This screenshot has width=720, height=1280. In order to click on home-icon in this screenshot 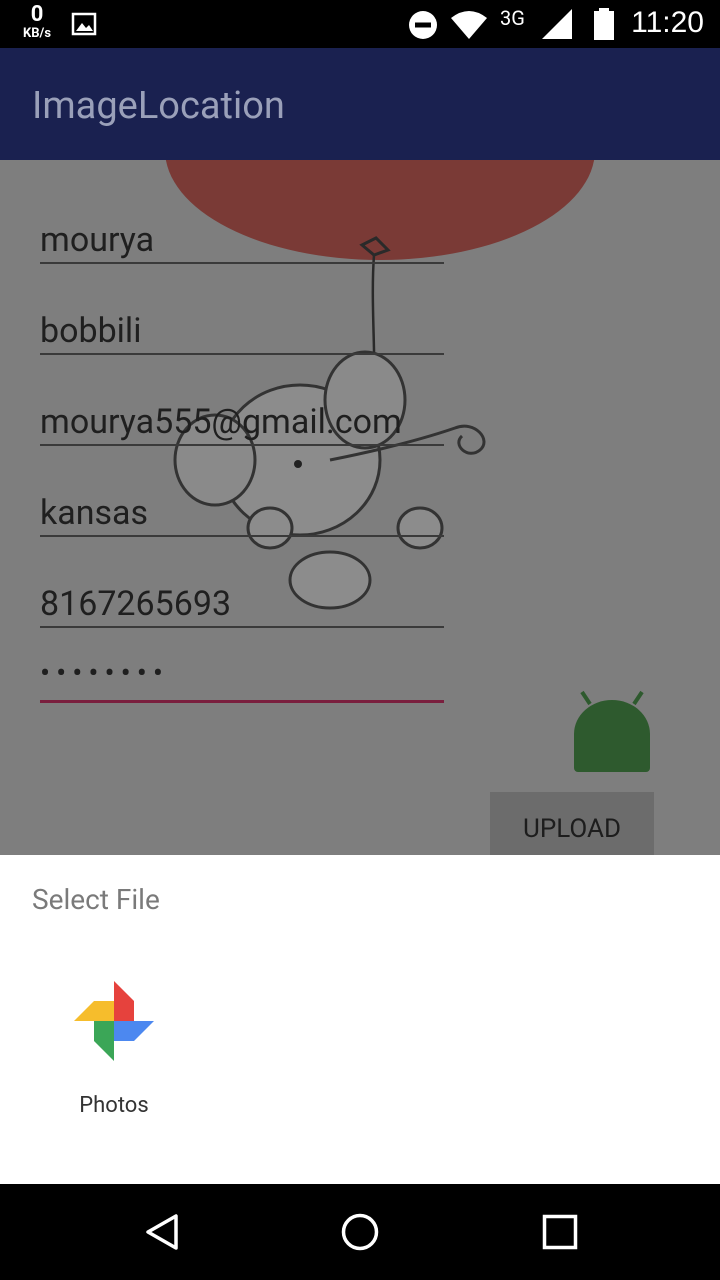, I will do `click(360, 1232)`.